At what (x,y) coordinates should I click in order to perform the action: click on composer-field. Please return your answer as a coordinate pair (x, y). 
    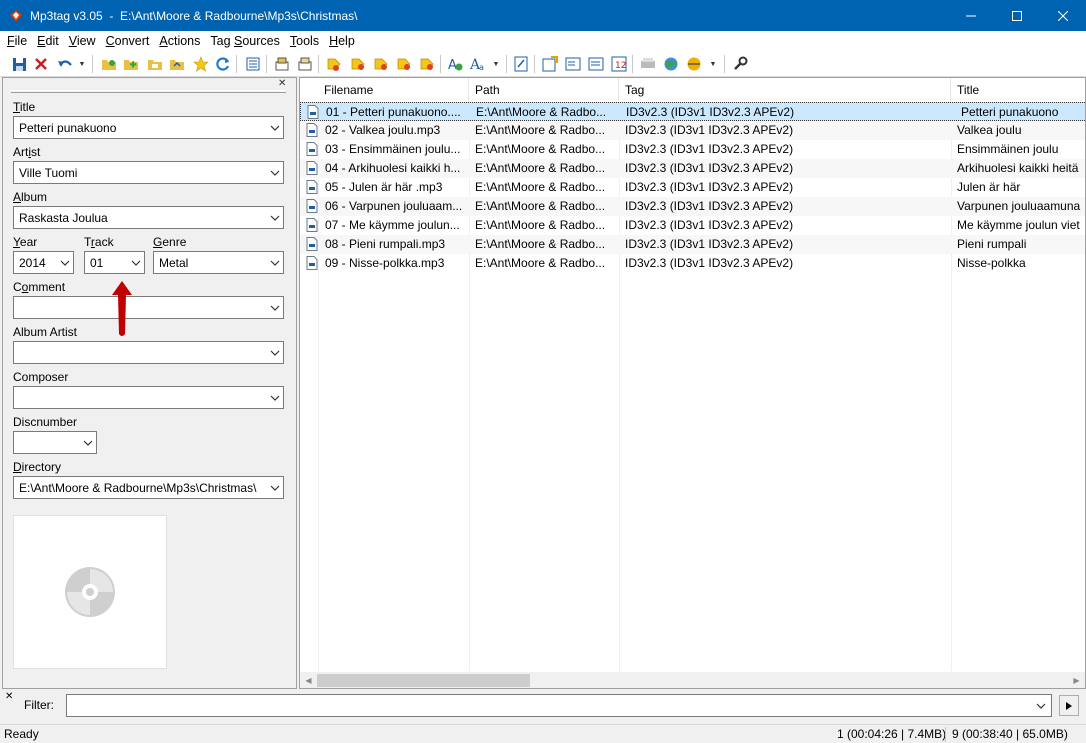
    Looking at the image, I should click on (148, 397).